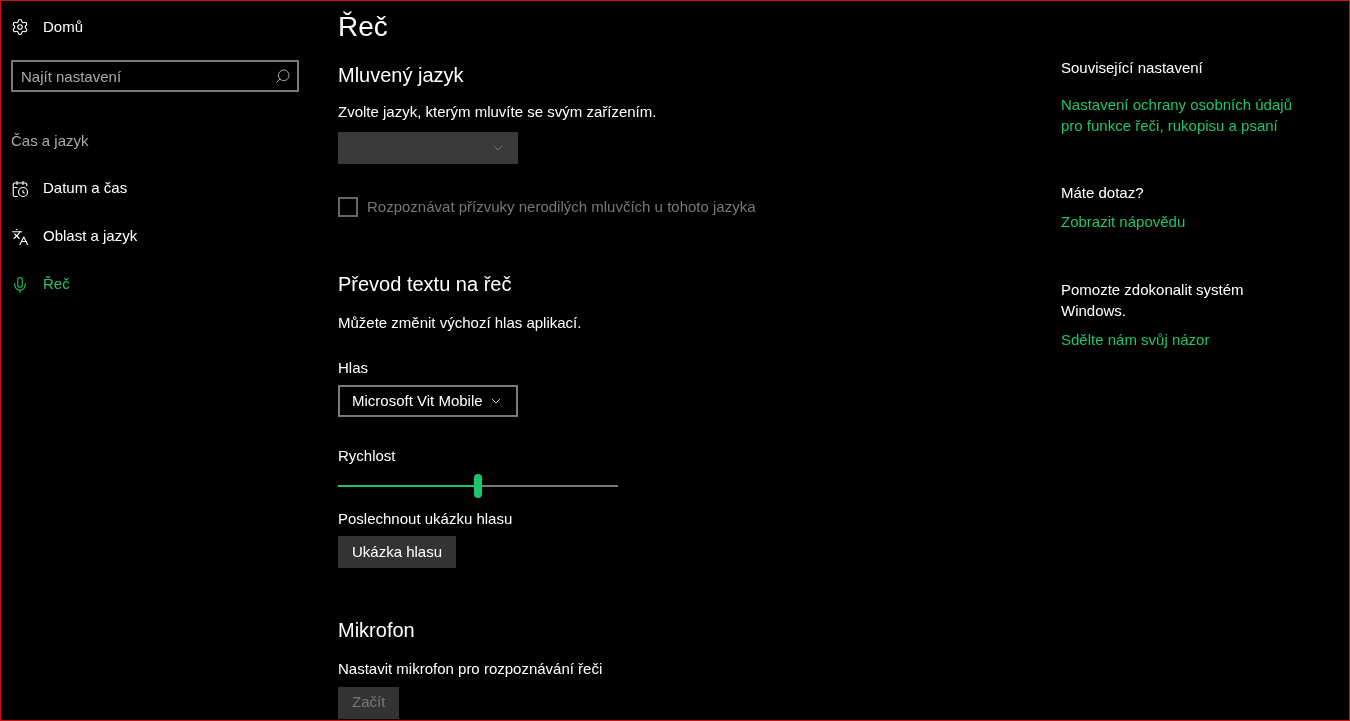 This screenshot has width=1350, height=721. Describe the element at coordinates (363, 27) in the screenshot. I see `page-title: Řeč` at that location.